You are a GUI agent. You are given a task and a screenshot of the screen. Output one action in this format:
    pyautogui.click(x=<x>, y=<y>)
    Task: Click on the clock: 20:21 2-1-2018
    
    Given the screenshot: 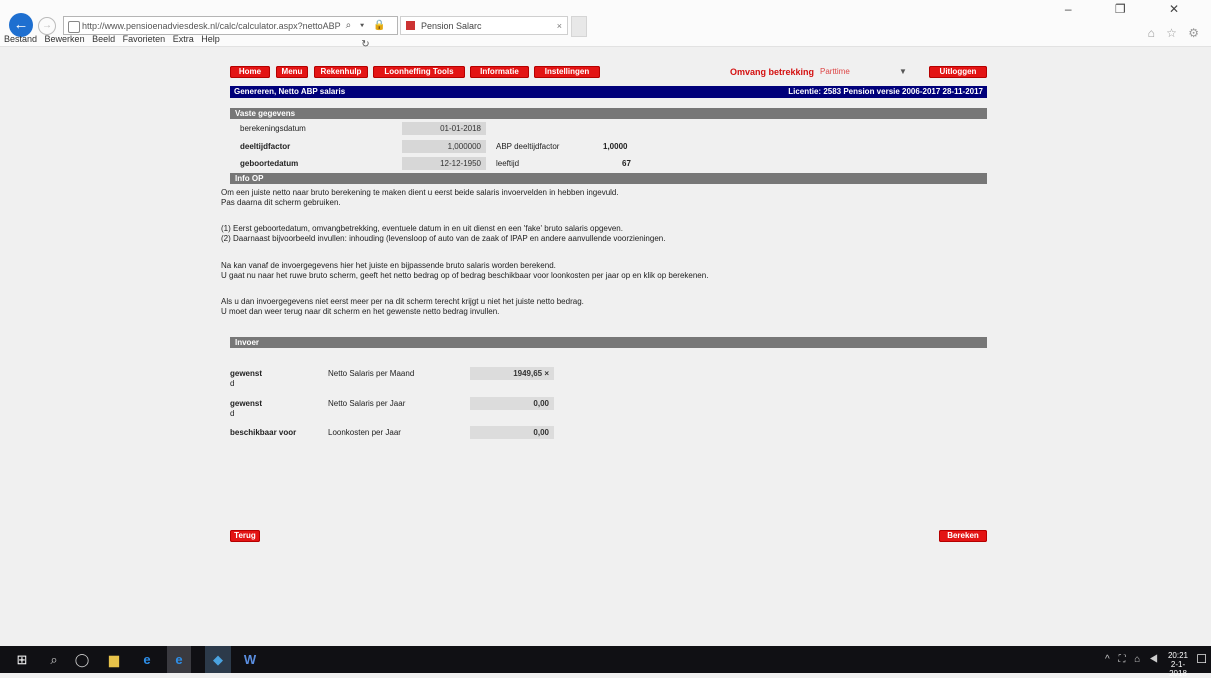 What is the action you would take?
    pyautogui.click(x=1178, y=664)
    